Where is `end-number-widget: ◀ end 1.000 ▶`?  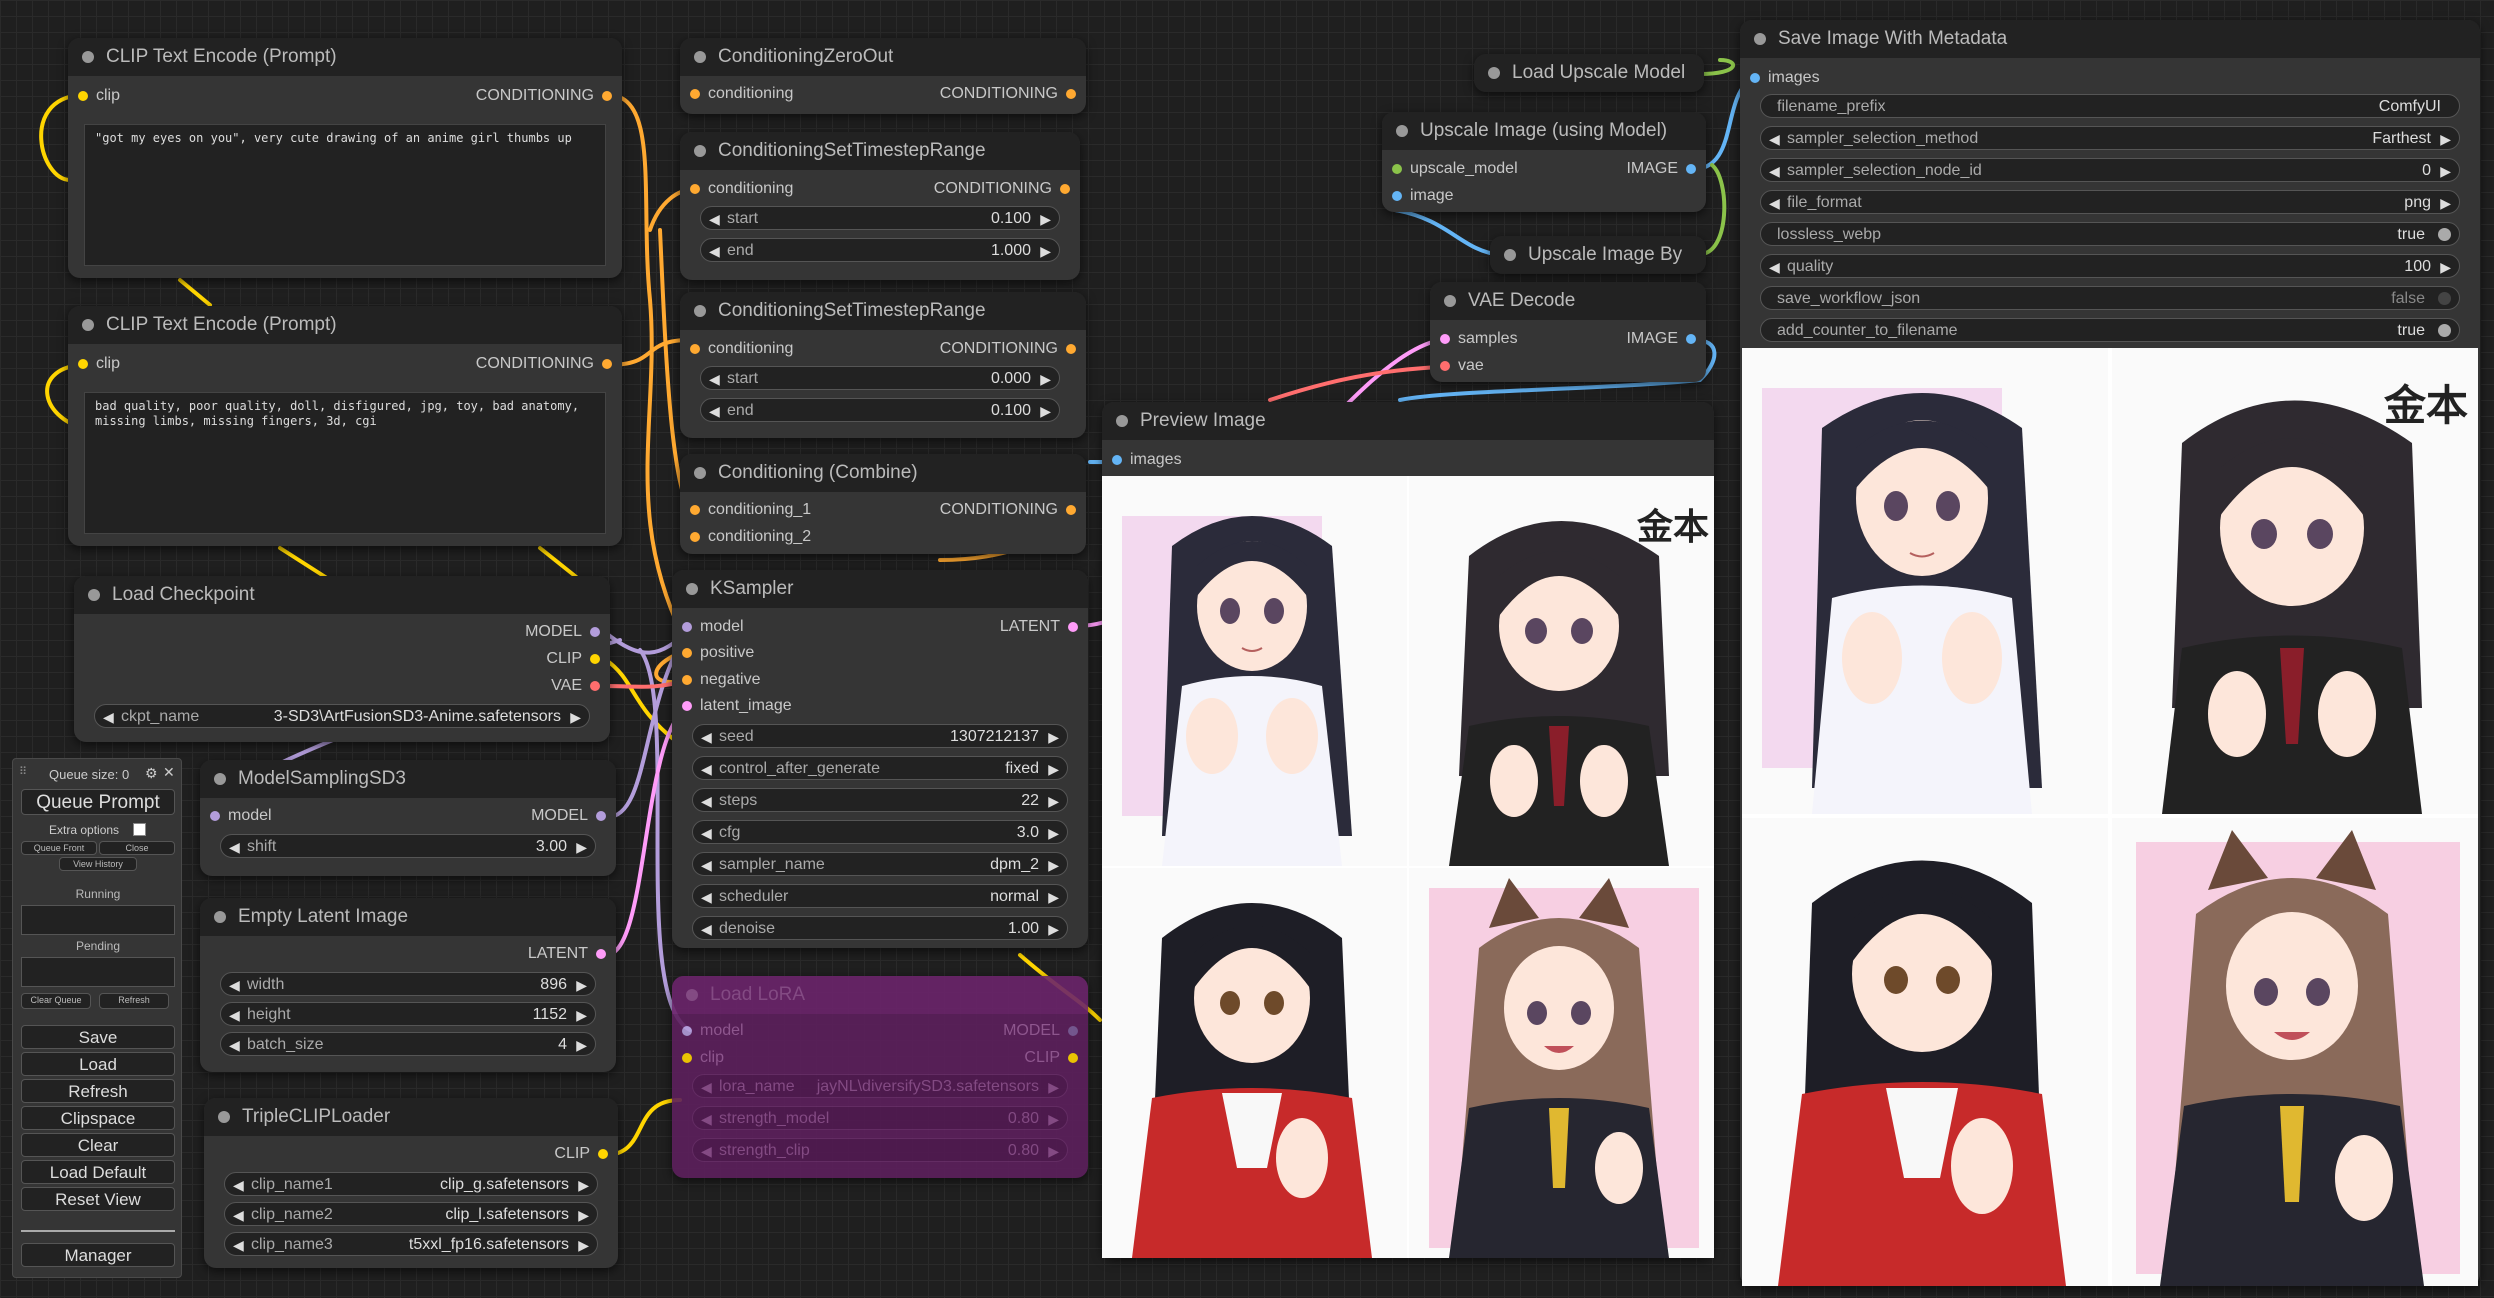 end-number-widget: ◀ end 1.000 ▶ is located at coordinates (880, 250).